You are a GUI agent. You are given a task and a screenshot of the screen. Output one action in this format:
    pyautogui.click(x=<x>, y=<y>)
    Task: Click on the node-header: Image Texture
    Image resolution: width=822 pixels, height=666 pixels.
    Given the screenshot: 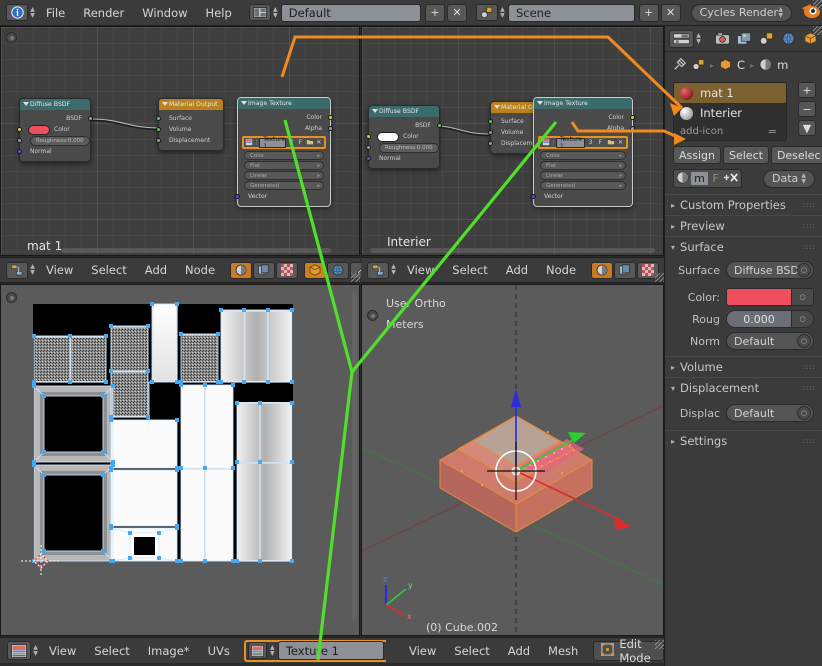 What is the action you would take?
    pyautogui.click(x=583, y=103)
    